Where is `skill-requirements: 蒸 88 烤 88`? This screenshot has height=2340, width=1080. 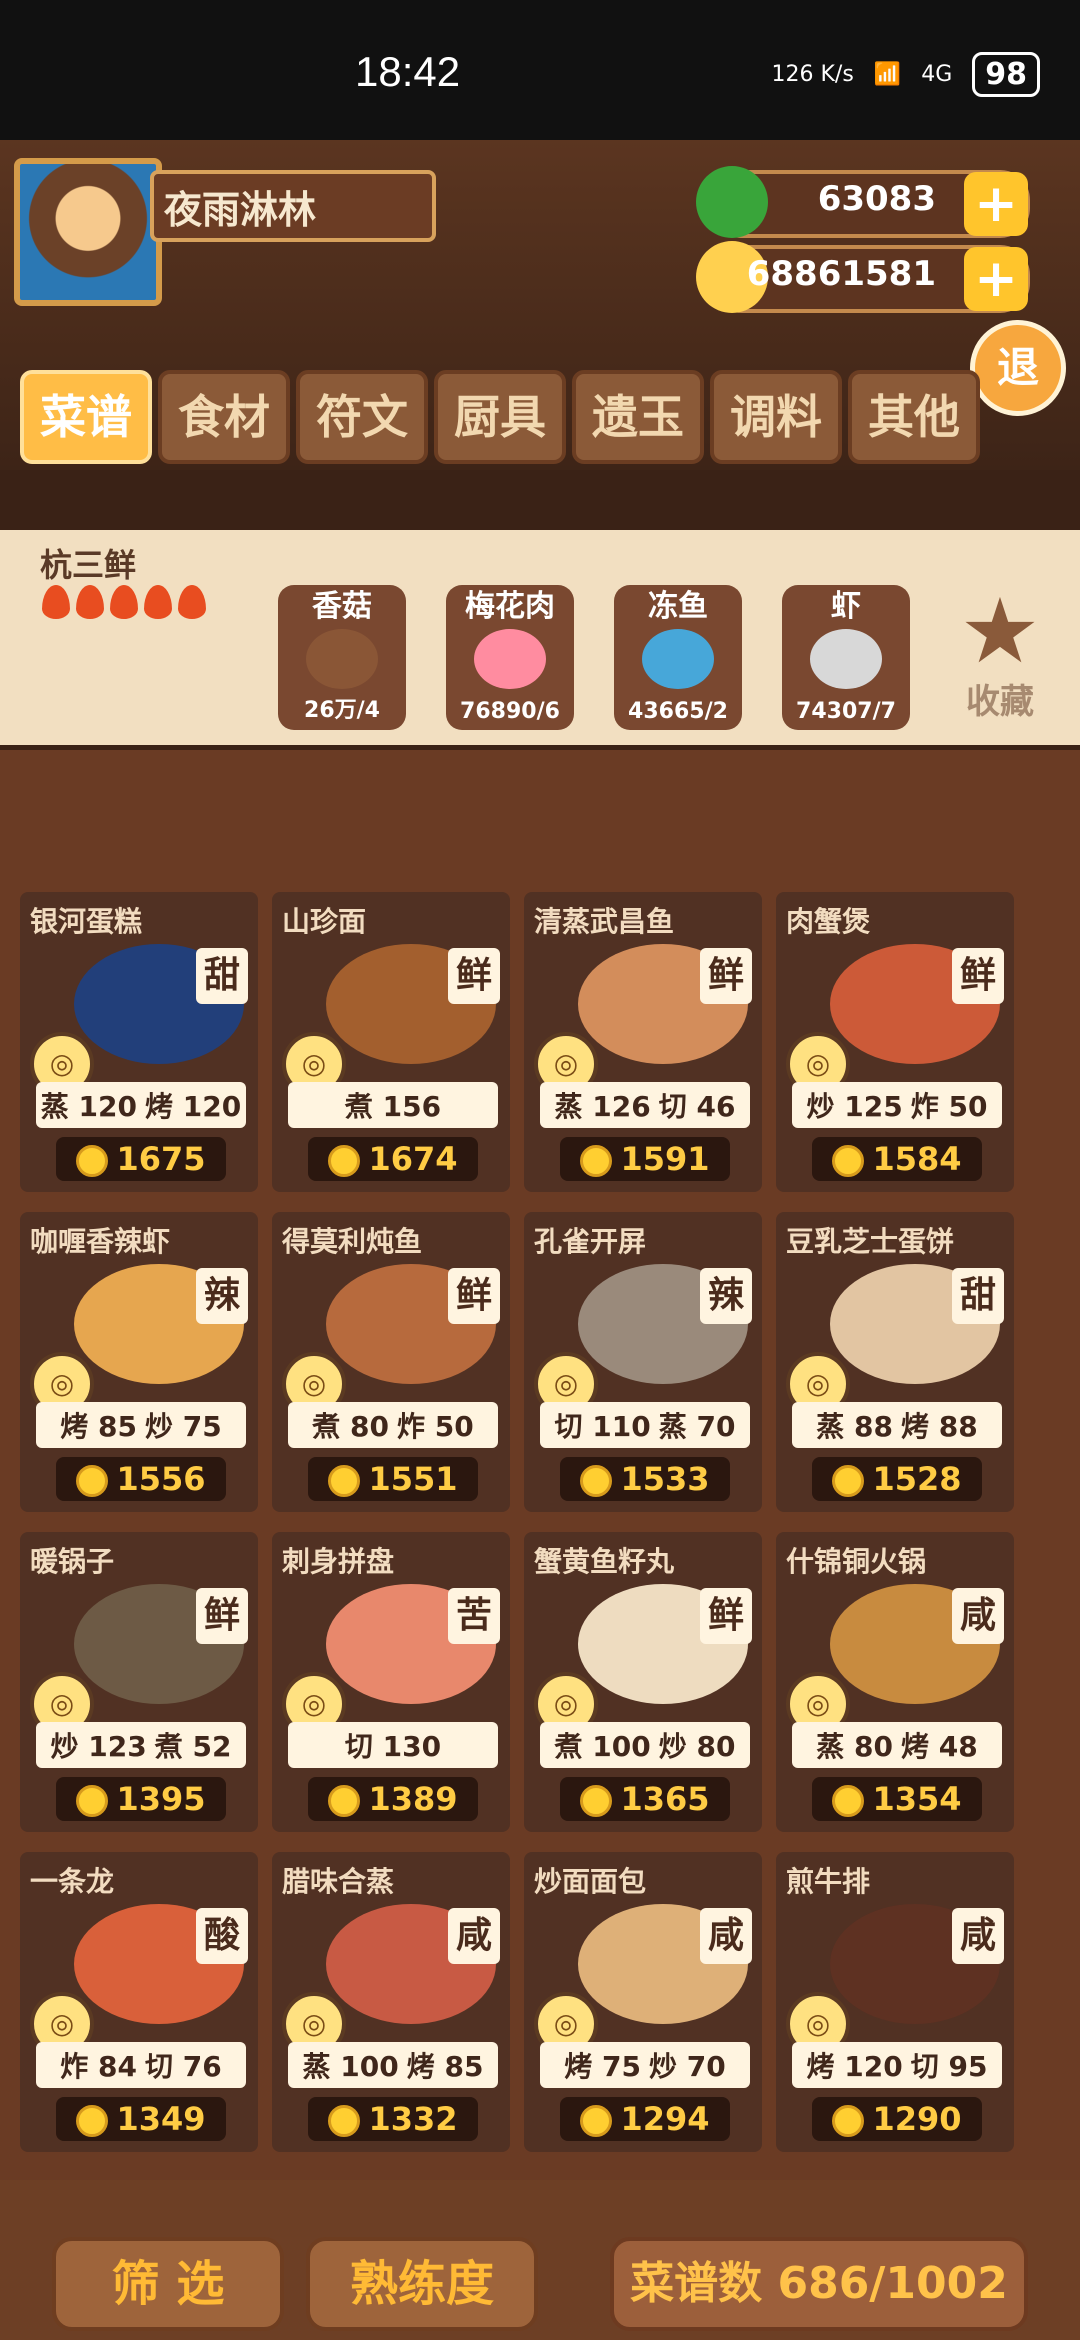
skill-requirements: 蒸 88 烤 88 is located at coordinates (897, 1425).